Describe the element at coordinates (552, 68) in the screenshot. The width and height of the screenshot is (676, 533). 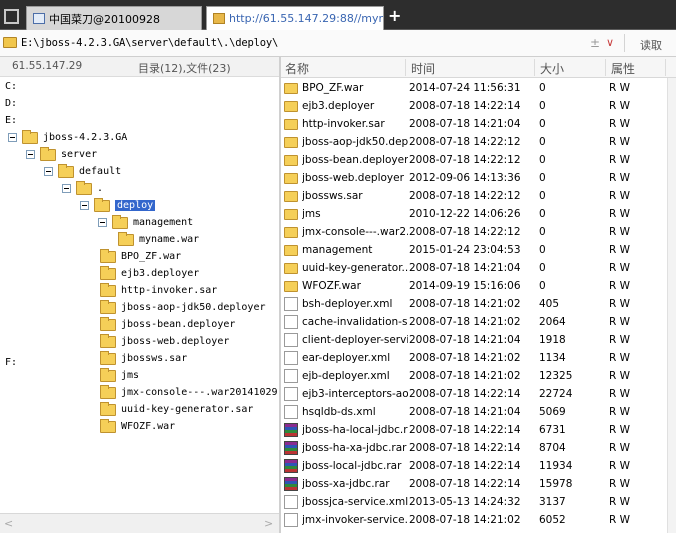
I see `column-size: 大小` at that location.